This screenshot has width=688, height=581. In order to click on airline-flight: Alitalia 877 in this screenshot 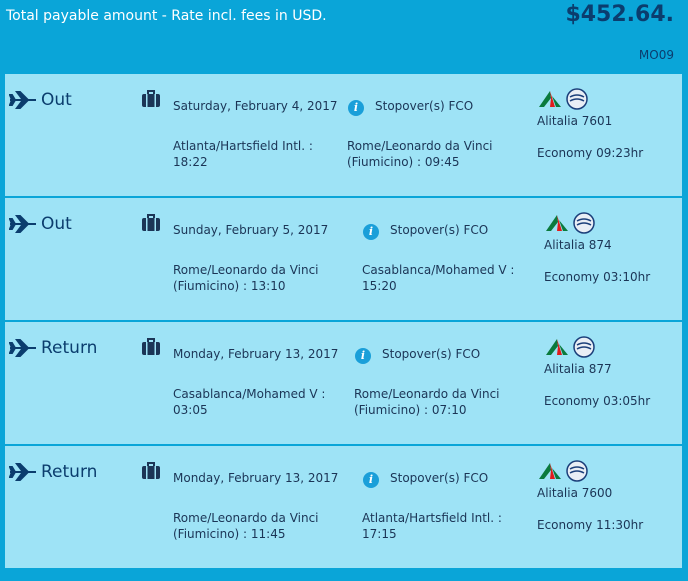, I will do `click(578, 369)`.